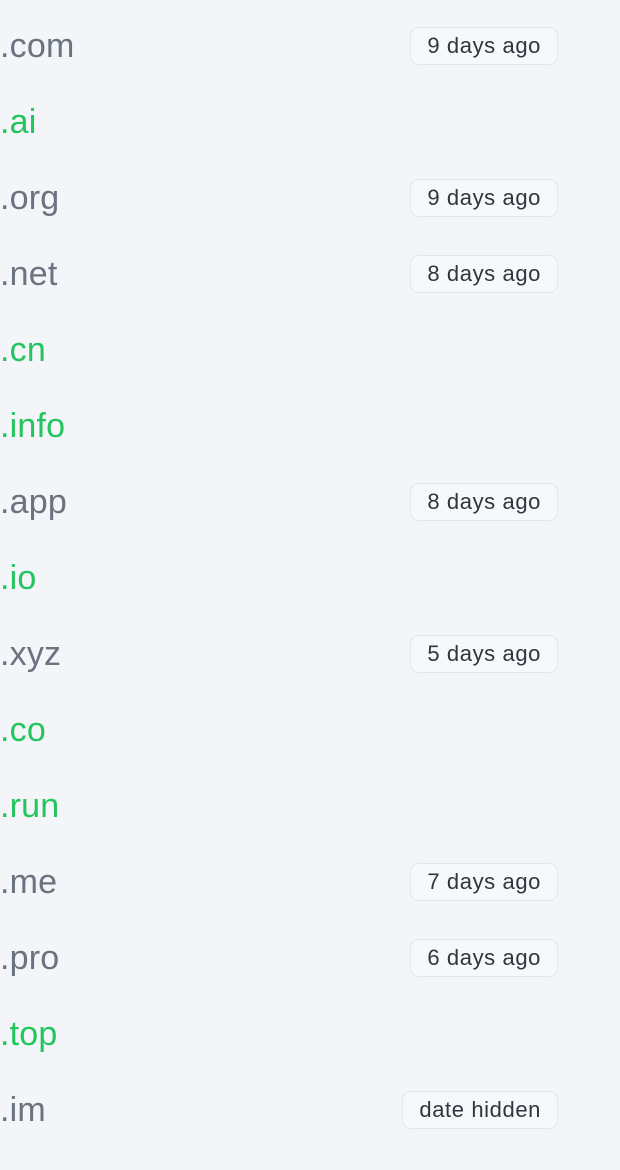 The width and height of the screenshot is (620, 1170). I want to click on domain-tld: .org, so click(29, 198).